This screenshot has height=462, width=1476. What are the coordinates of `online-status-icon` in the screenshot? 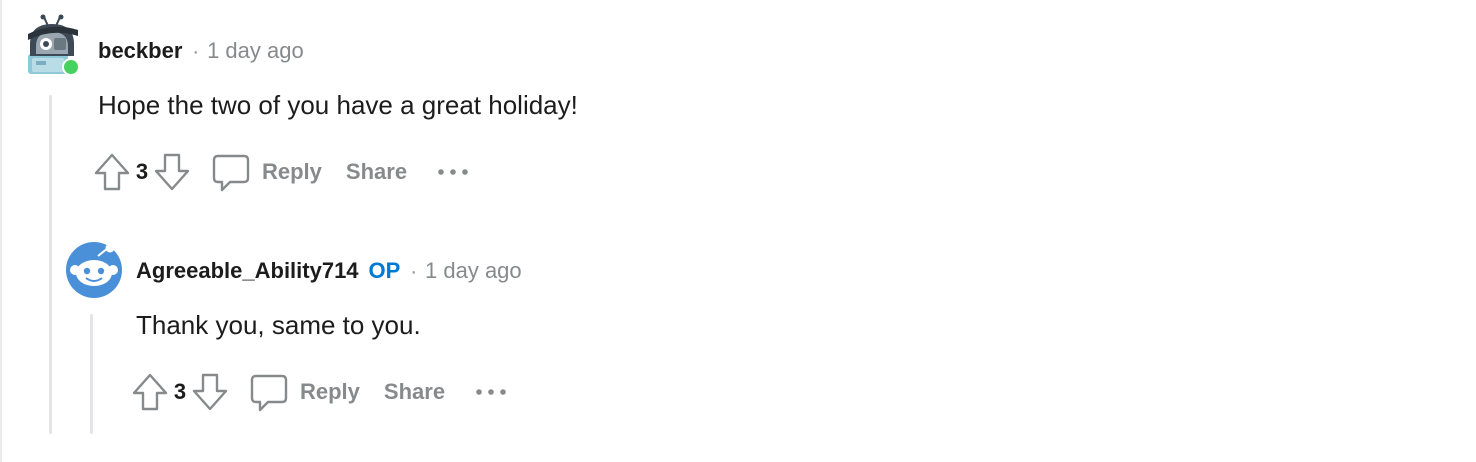 It's located at (71, 67).